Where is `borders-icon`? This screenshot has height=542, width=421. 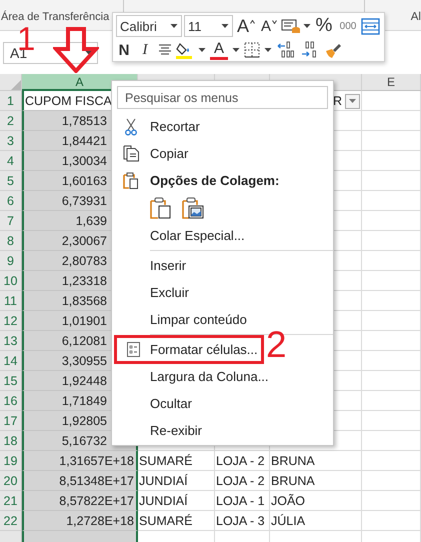
borders-icon is located at coordinates (252, 50).